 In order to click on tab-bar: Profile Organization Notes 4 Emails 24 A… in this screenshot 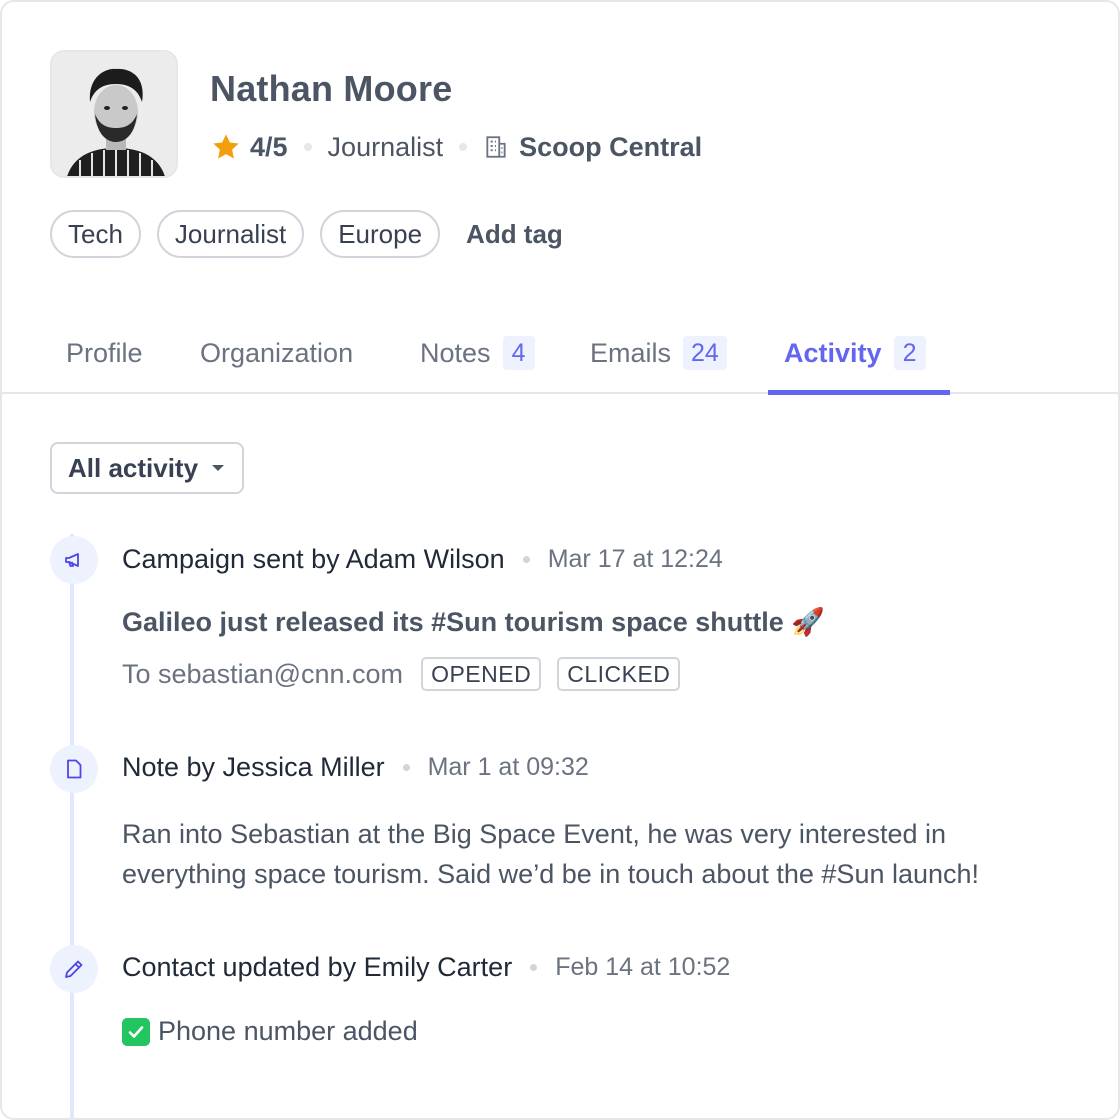, I will do `click(560, 353)`.